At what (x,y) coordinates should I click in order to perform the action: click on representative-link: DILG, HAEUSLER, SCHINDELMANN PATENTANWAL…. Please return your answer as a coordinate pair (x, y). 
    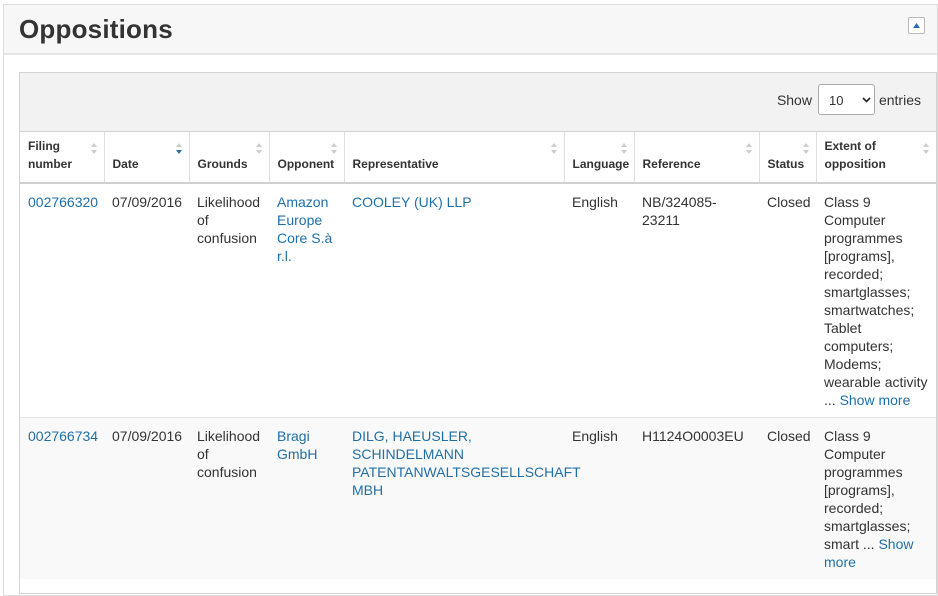
    Looking at the image, I should click on (466, 463).